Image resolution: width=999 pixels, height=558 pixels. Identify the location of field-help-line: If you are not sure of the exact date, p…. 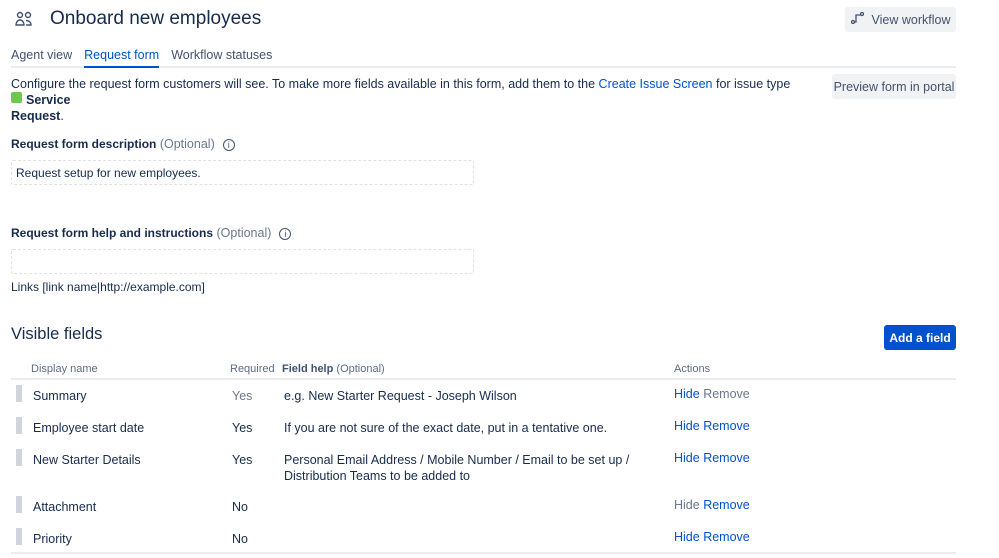
(446, 428).